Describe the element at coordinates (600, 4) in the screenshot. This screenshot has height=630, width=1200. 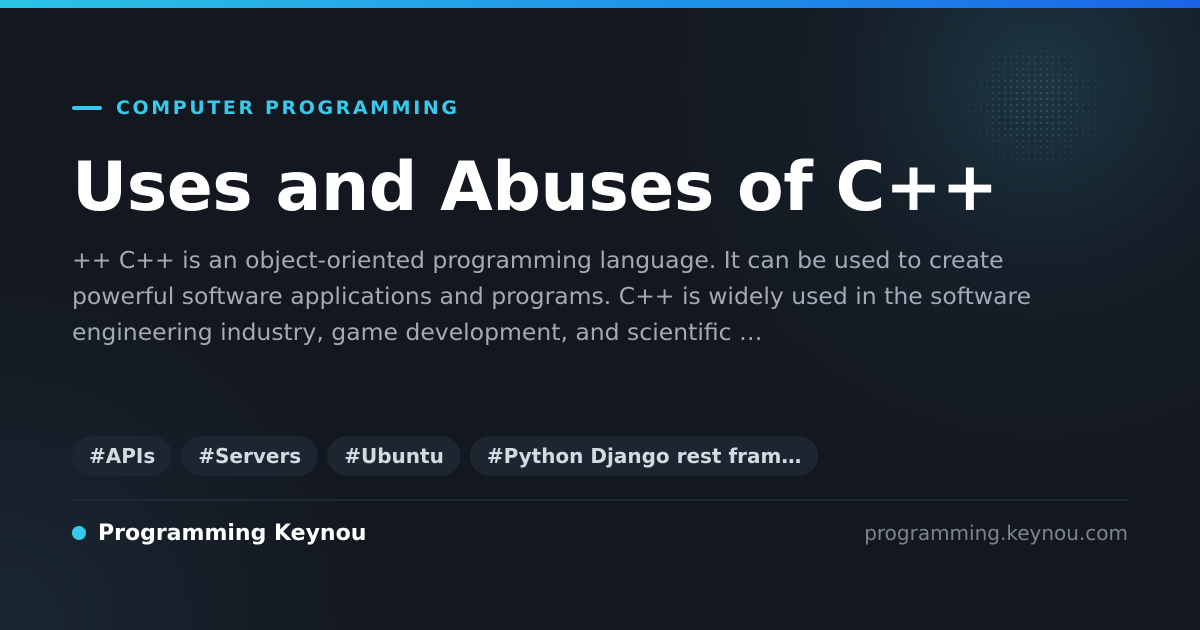
I see `top-accent-bar` at that location.